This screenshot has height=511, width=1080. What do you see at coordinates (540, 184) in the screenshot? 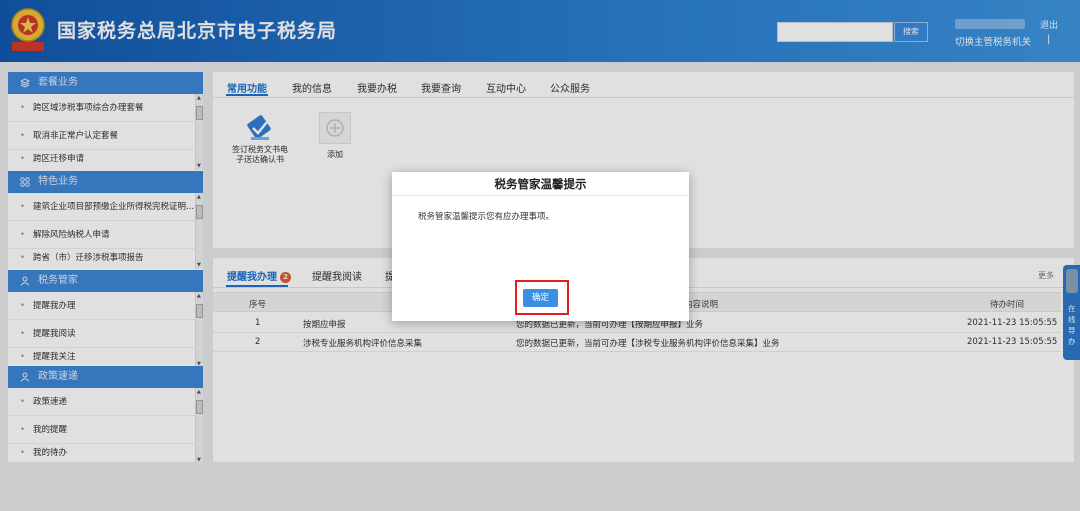
I see `modal-title: 税务管家温馨提示` at bounding box center [540, 184].